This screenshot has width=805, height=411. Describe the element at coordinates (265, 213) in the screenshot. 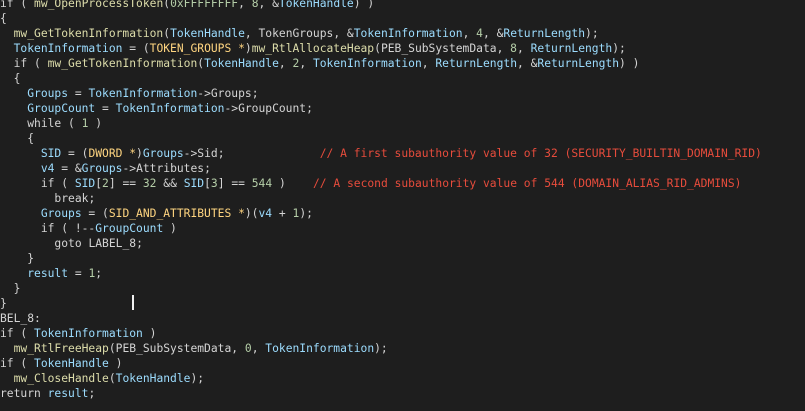

I see `code-token: v4` at that location.